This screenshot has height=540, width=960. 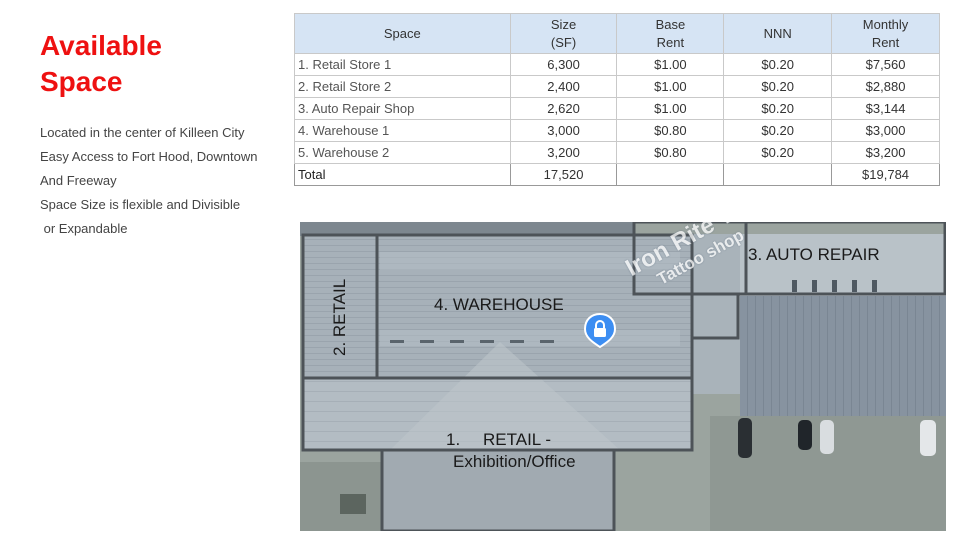 I want to click on header-space: Space, so click(x=402, y=33).